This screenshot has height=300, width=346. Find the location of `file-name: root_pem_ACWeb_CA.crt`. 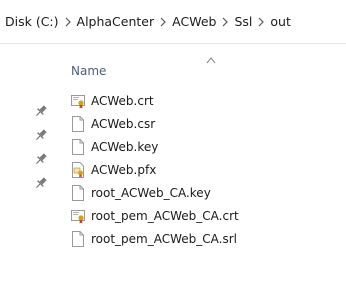

file-name: root_pem_ACWeb_CA.crt is located at coordinates (165, 216).